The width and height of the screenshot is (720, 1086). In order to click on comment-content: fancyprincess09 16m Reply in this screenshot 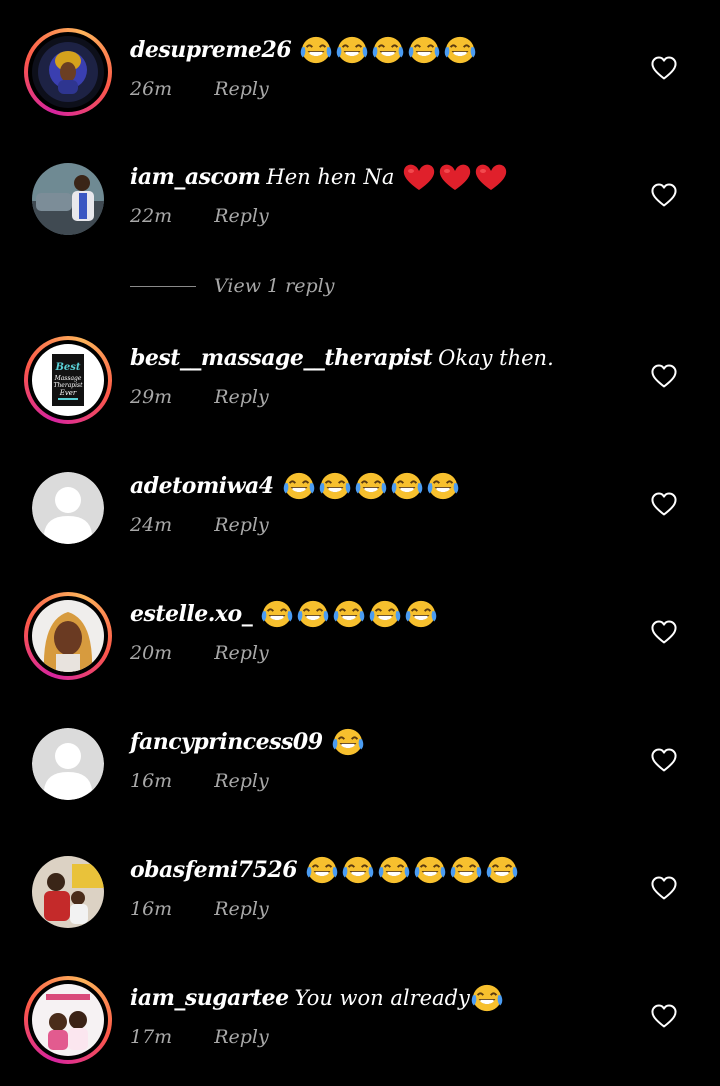, I will do `click(370, 759)`.